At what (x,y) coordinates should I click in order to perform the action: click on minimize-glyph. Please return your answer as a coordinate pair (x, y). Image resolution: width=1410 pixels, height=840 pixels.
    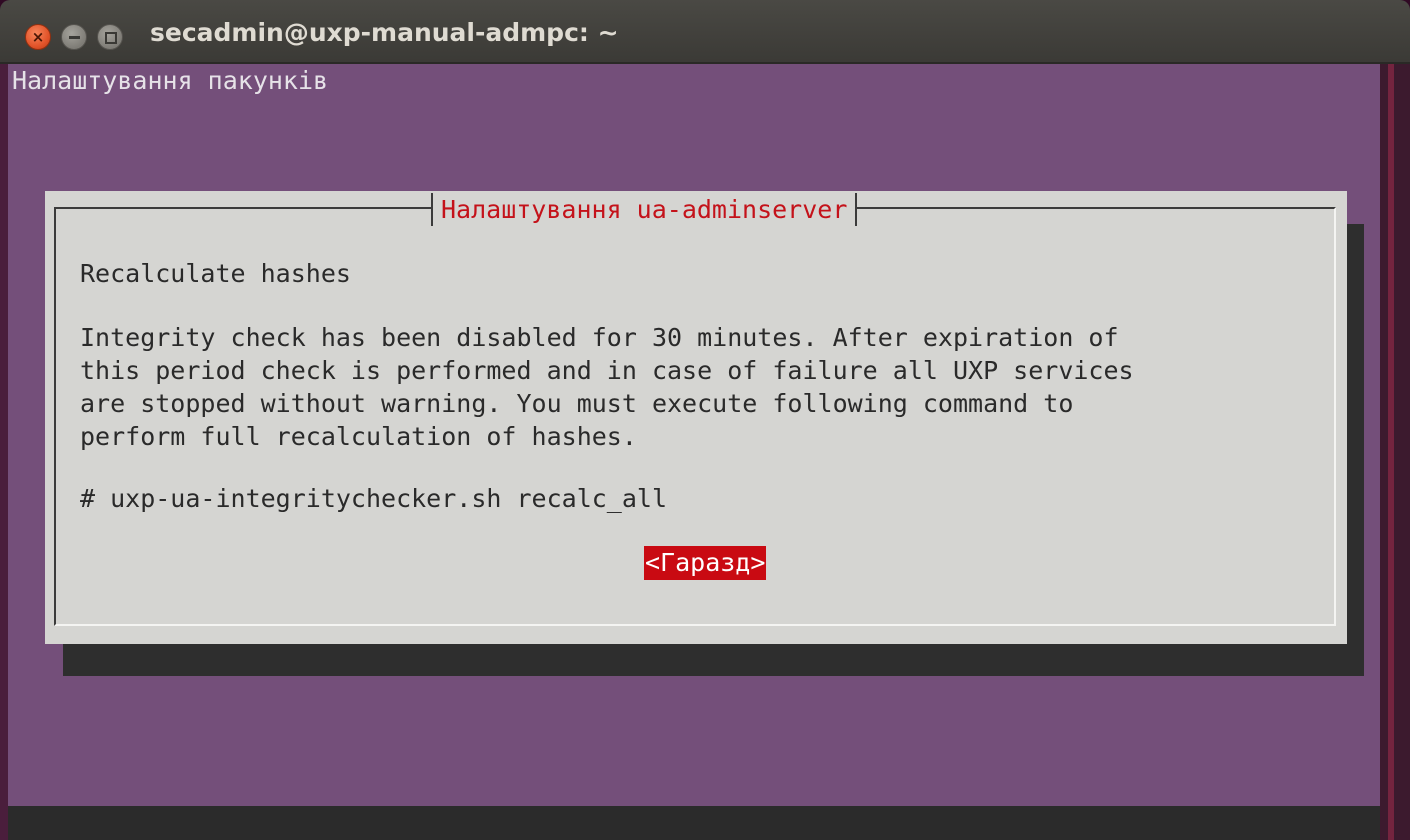
    Looking at the image, I should click on (74, 37).